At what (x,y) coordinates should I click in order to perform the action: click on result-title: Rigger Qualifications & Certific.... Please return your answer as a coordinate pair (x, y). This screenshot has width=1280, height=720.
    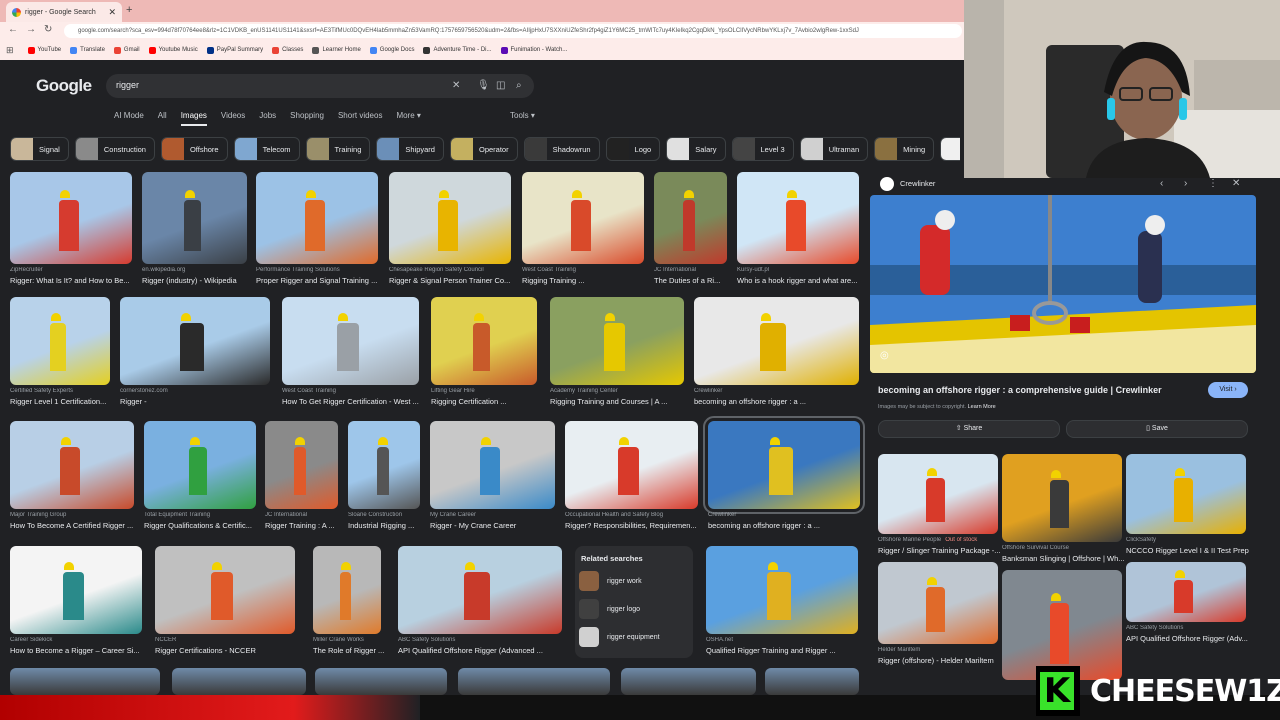
    Looking at the image, I should click on (204, 525).